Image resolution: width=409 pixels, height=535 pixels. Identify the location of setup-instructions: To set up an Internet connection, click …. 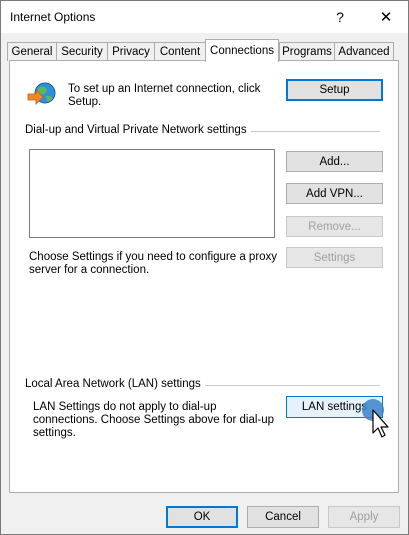
(164, 95).